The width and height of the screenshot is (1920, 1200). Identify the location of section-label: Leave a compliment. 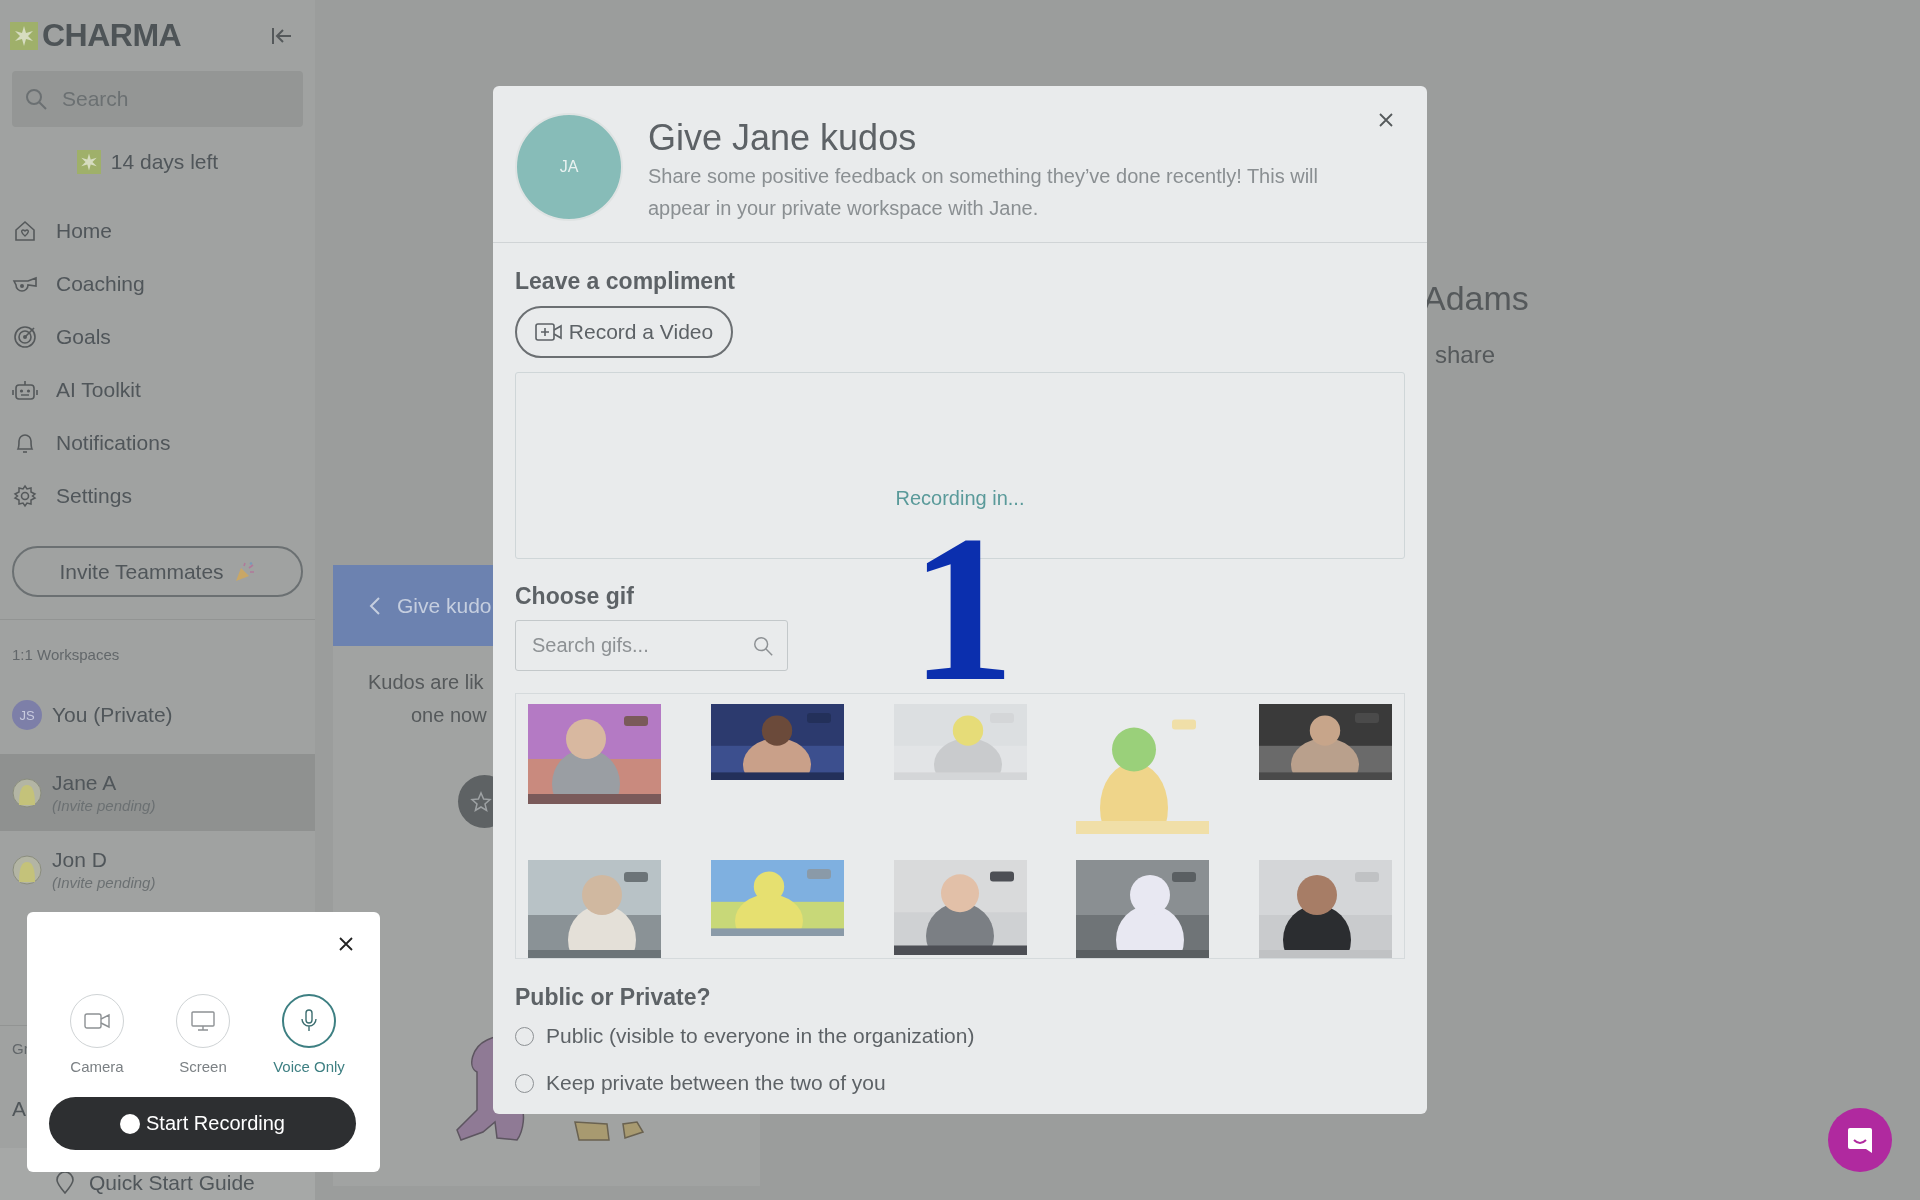
(625, 281).